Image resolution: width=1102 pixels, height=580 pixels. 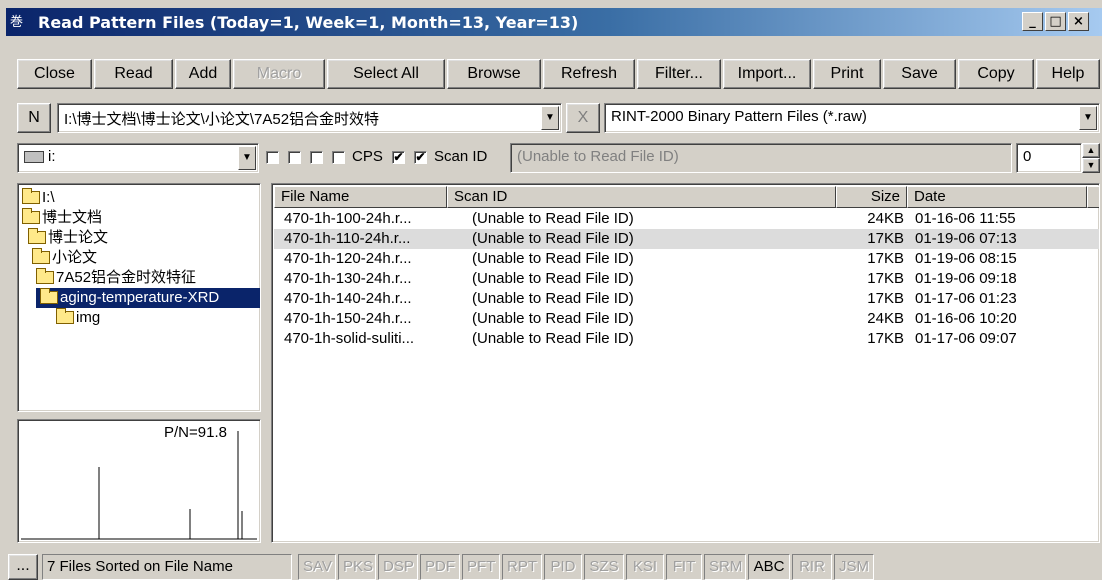 I want to click on select-all-button: Select All, so click(x=386, y=74).